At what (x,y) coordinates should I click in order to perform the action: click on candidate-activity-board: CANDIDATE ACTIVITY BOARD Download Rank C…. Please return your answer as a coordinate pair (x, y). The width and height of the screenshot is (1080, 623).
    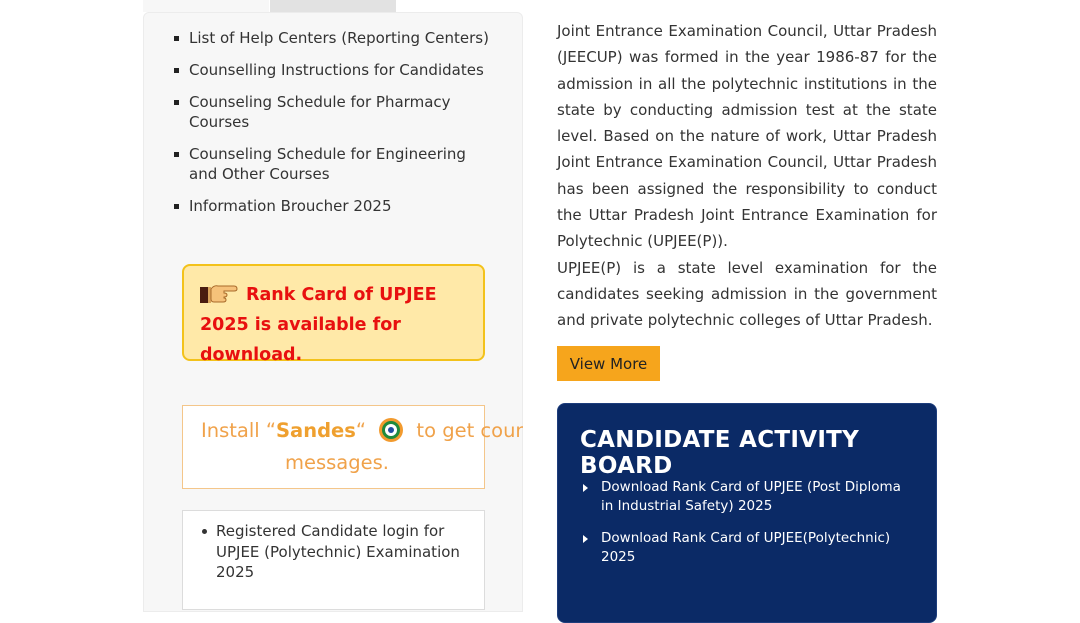
    Looking at the image, I should click on (747, 513).